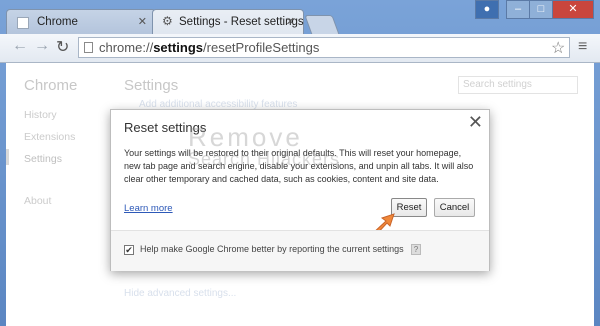 The height and width of the screenshot is (326, 600). What do you see at coordinates (487, 9) in the screenshot?
I see `user-icon: ●` at bounding box center [487, 9].